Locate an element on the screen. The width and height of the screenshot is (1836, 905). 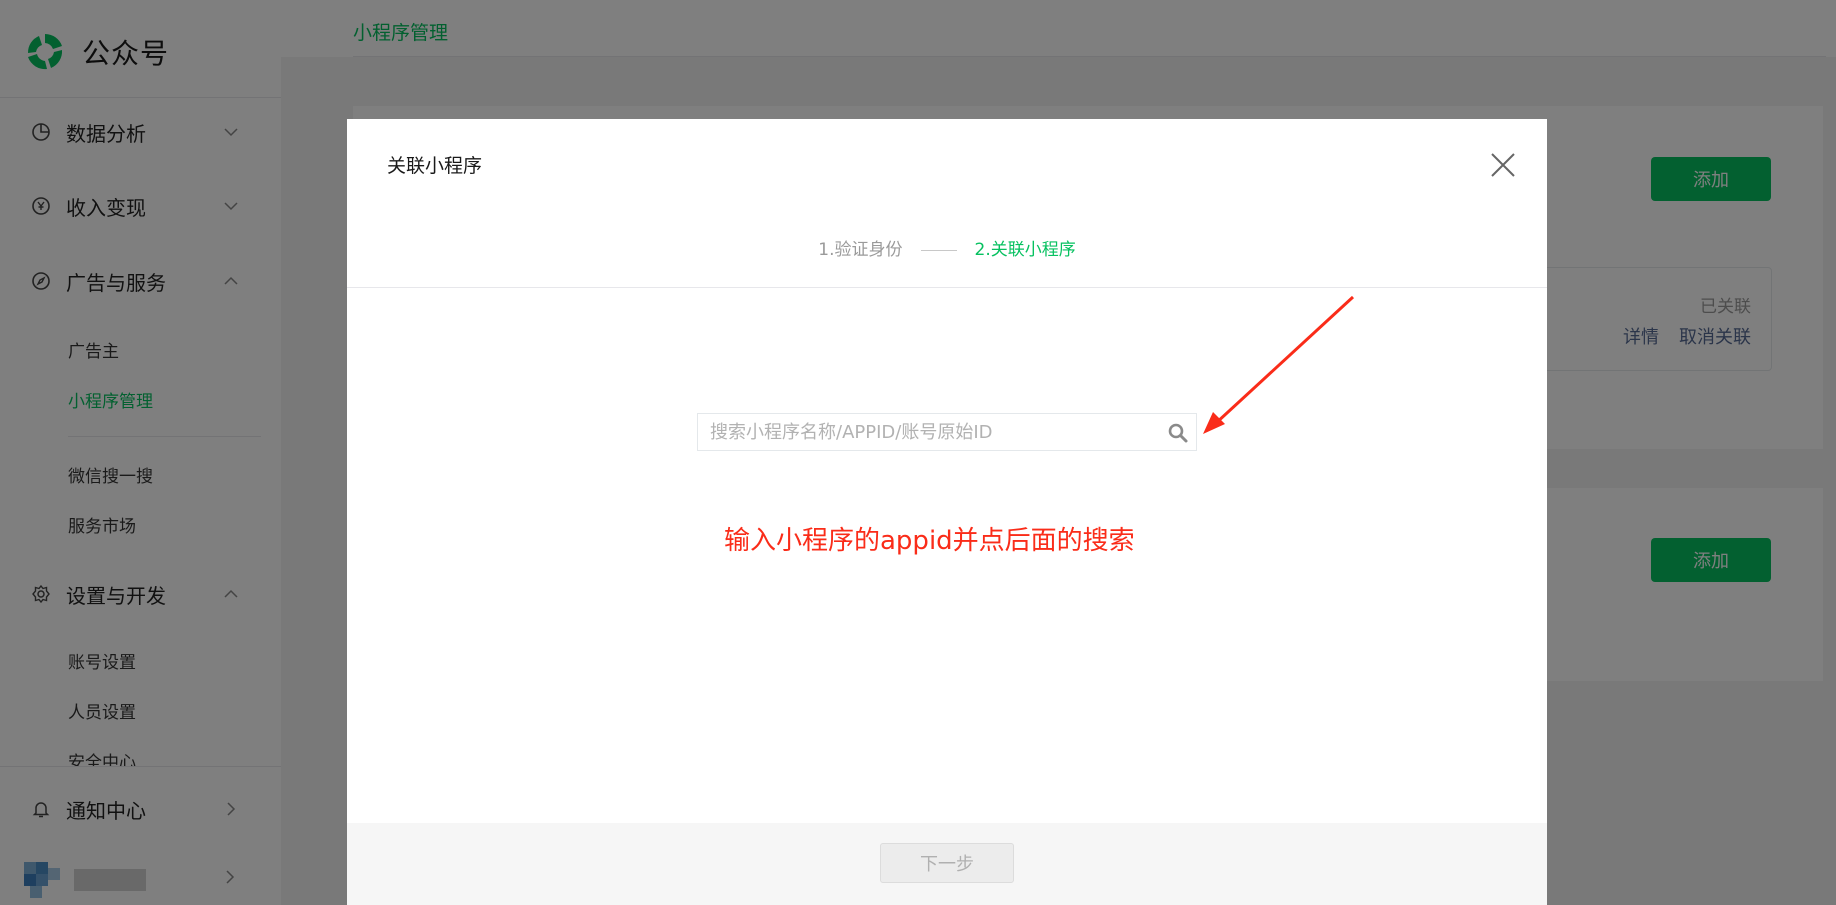
close-icon is located at coordinates (1503, 165).